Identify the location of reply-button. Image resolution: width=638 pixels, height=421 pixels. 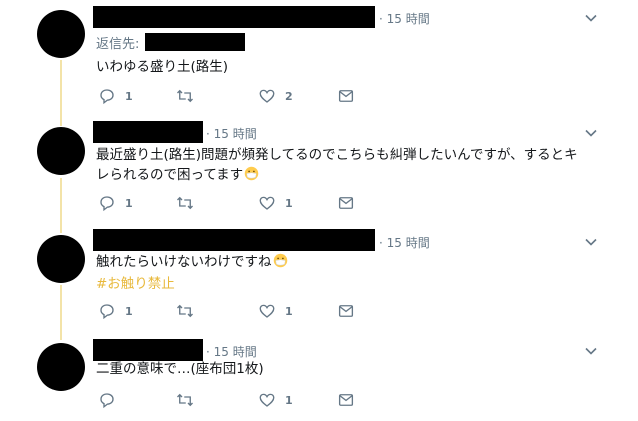
(111, 400).